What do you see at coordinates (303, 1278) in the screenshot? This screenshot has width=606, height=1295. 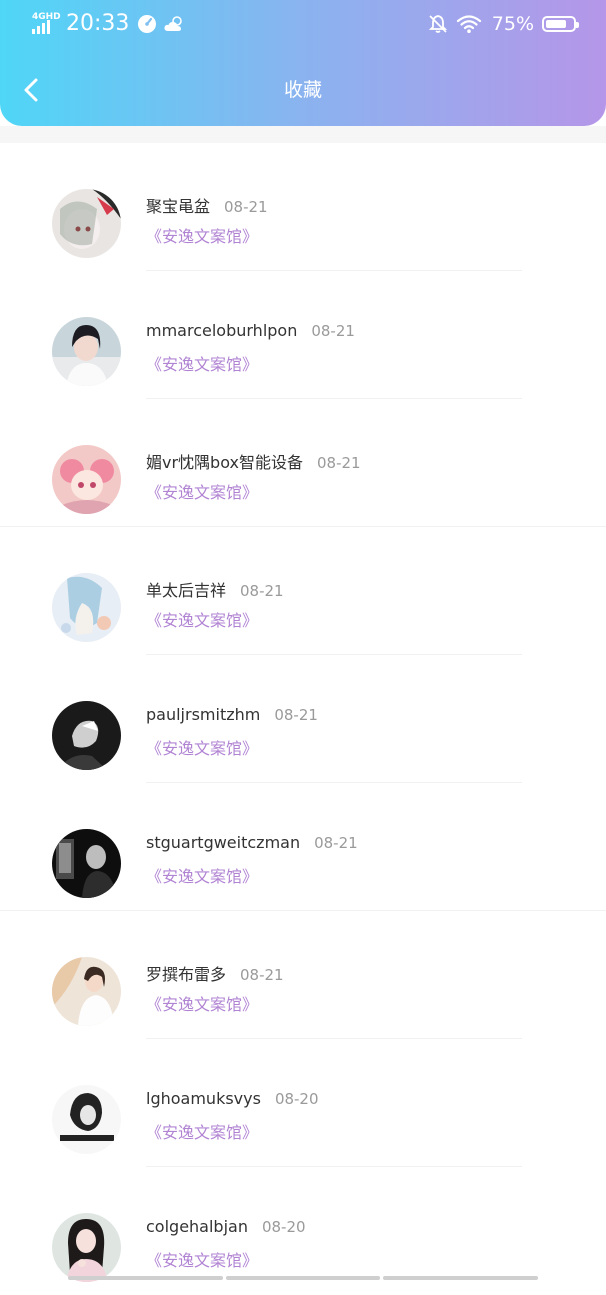 I see `bottom-scroll-indicator` at bounding box center [303, 1278].